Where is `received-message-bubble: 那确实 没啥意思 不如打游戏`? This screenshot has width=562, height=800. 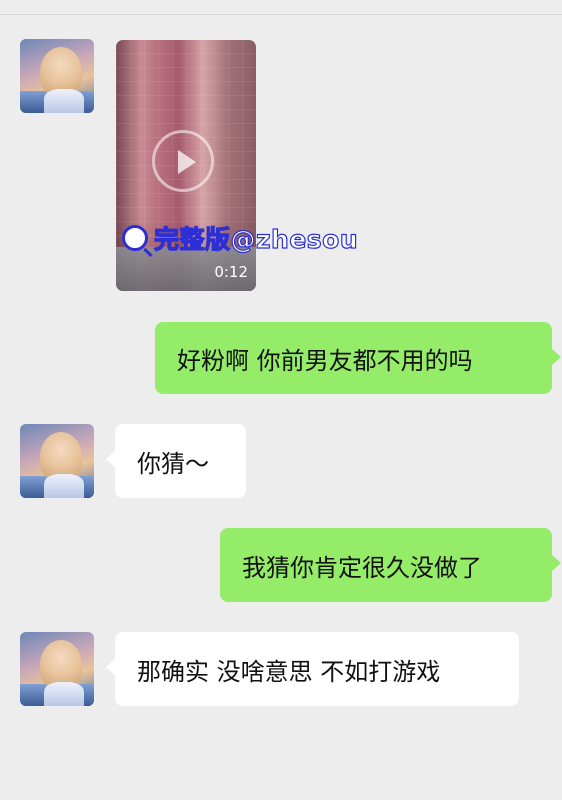
received-message-bubble: 那确实 没啥意思 不如打游戏 is located at coordinates (312, 669).